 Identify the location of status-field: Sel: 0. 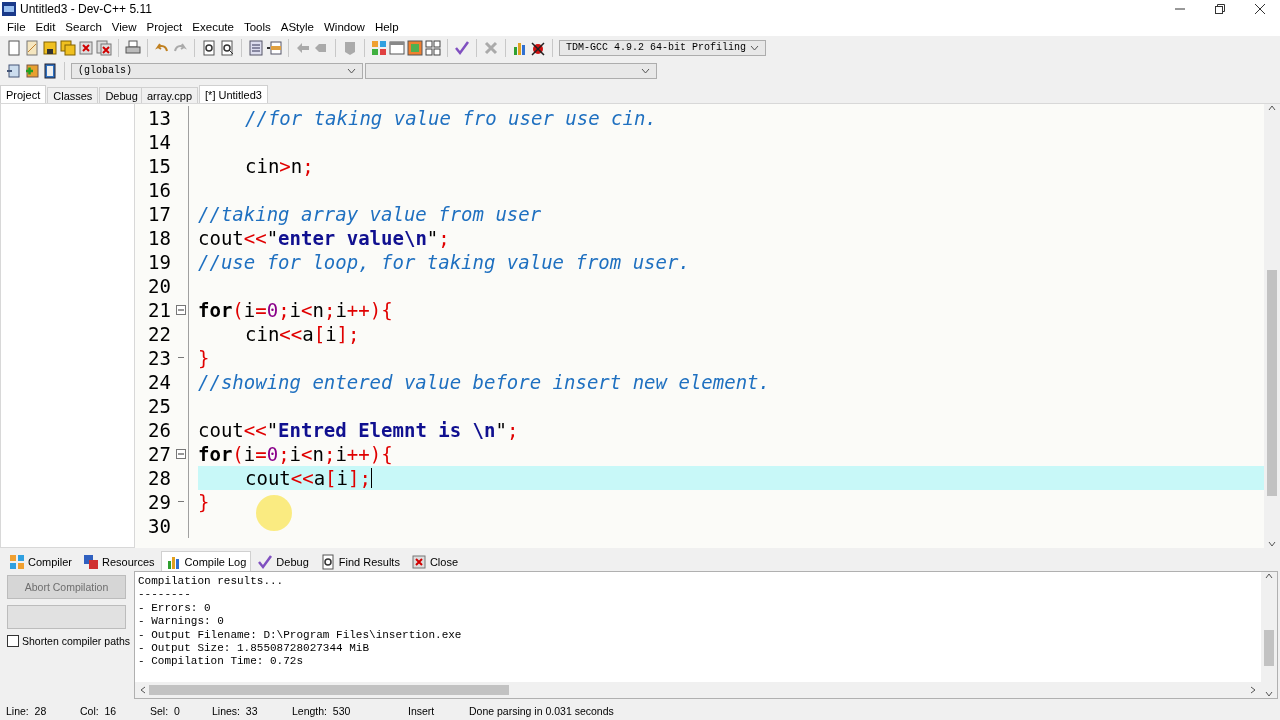
(175, 711).